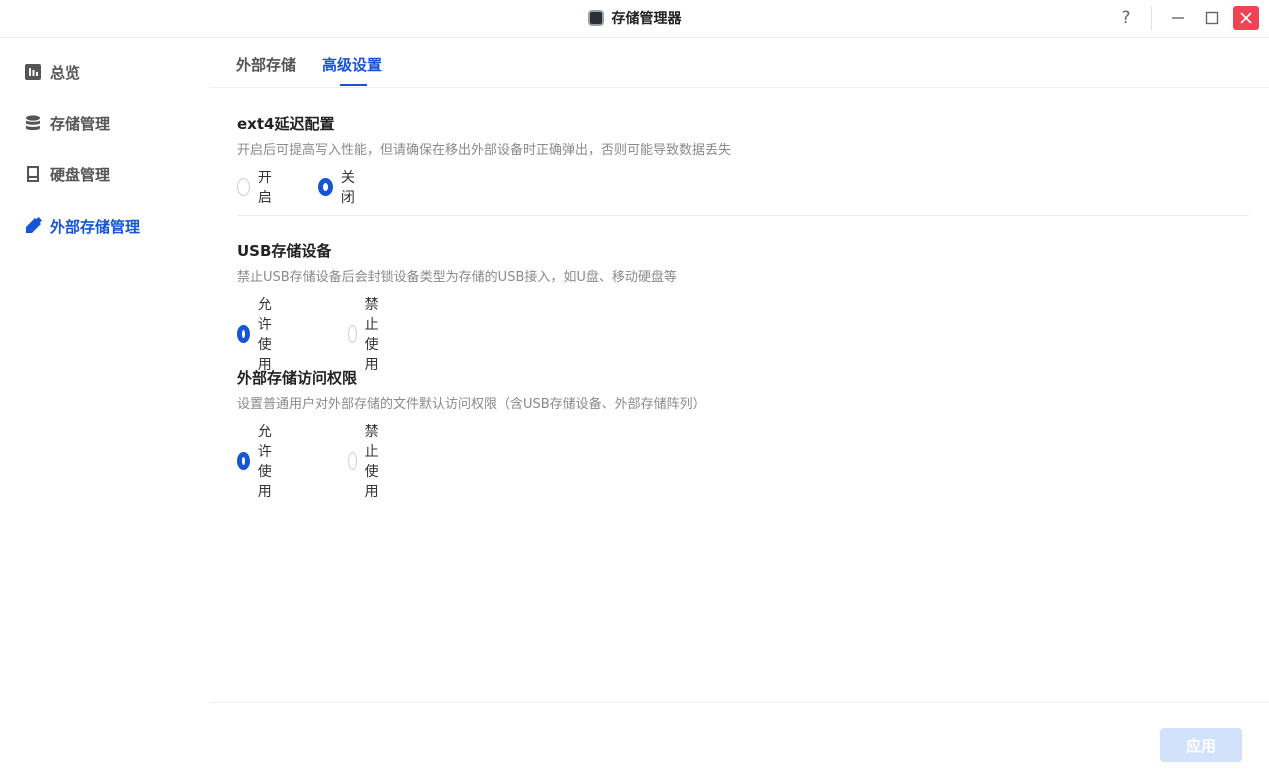 This screenshot has width=1269, height=773. Describe the element at coordinates (33, 226) in the screenshot. I see `usb-drive-icon` at that location.